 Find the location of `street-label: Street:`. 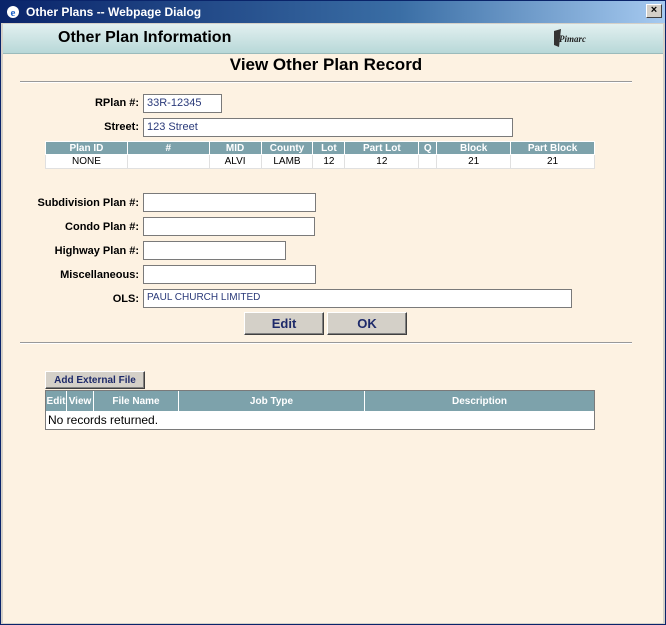

street-label: Street: is located at coordinates (121, 127).